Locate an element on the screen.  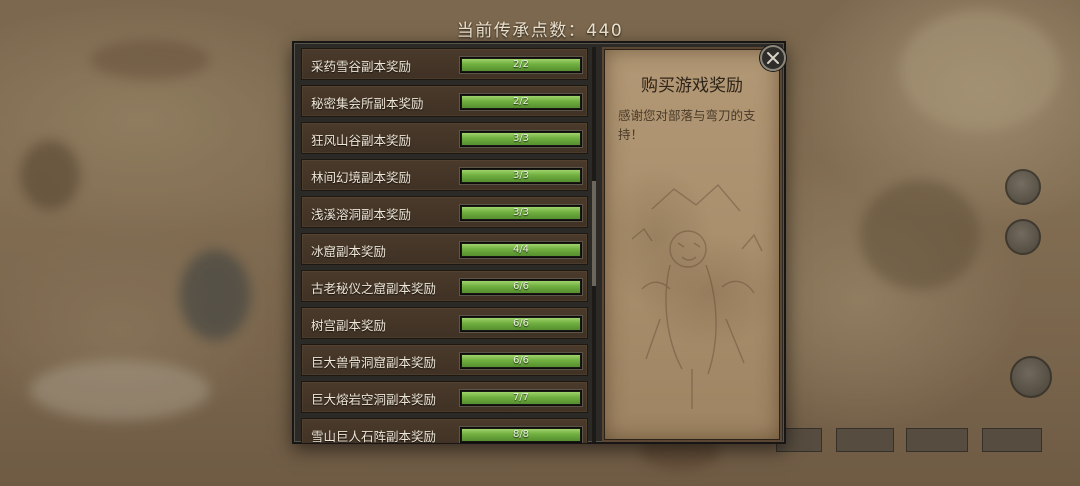
close-icon is located at coordinates (773, 58).